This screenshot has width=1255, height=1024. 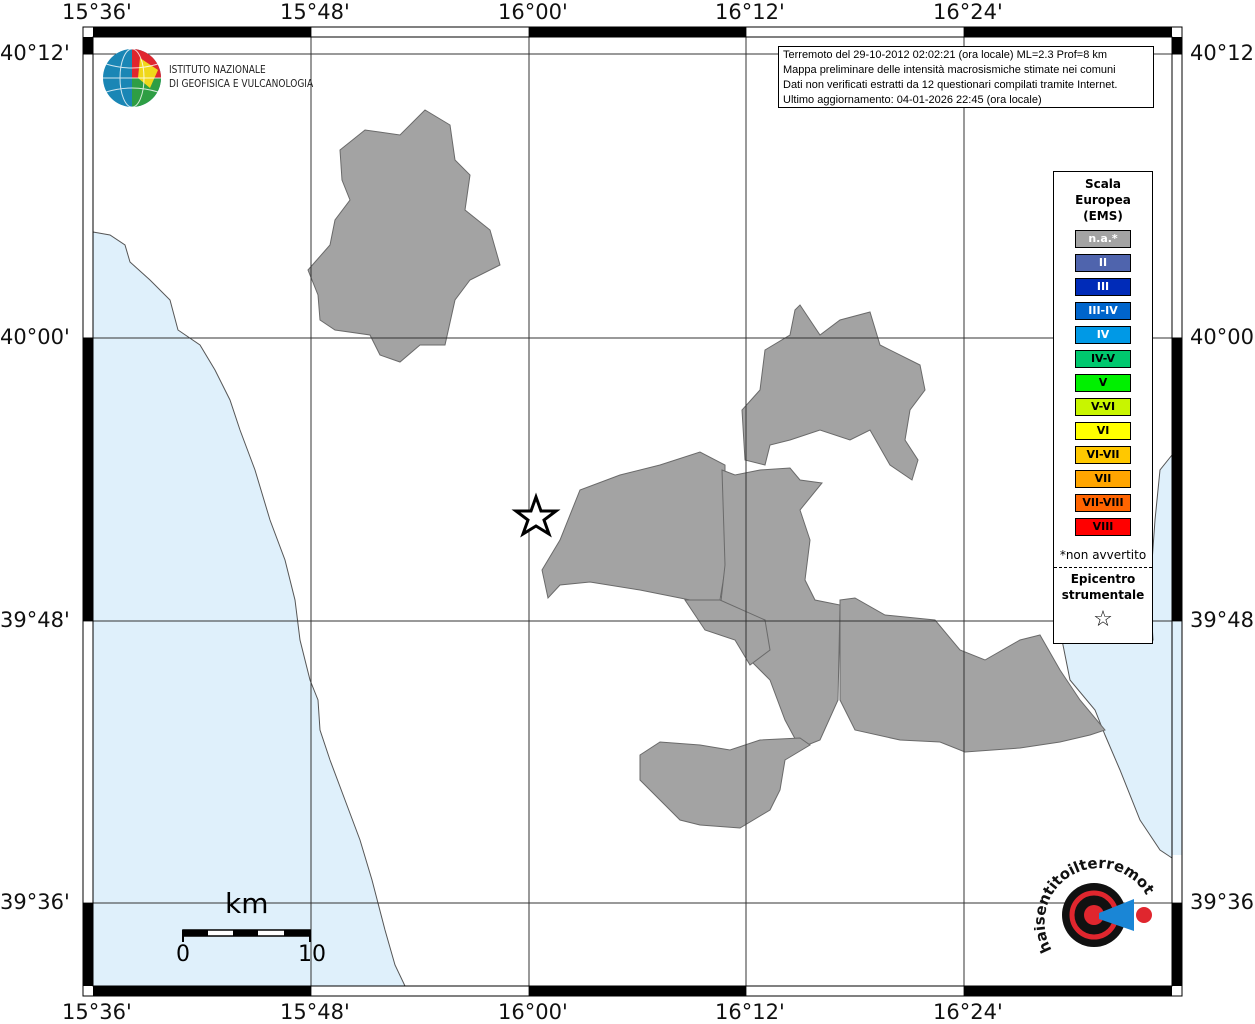 What do you see at coordinates (1103, 479) in the screenshot?
I see `legend-swatch: VII` at bounding box center [1103, 479].